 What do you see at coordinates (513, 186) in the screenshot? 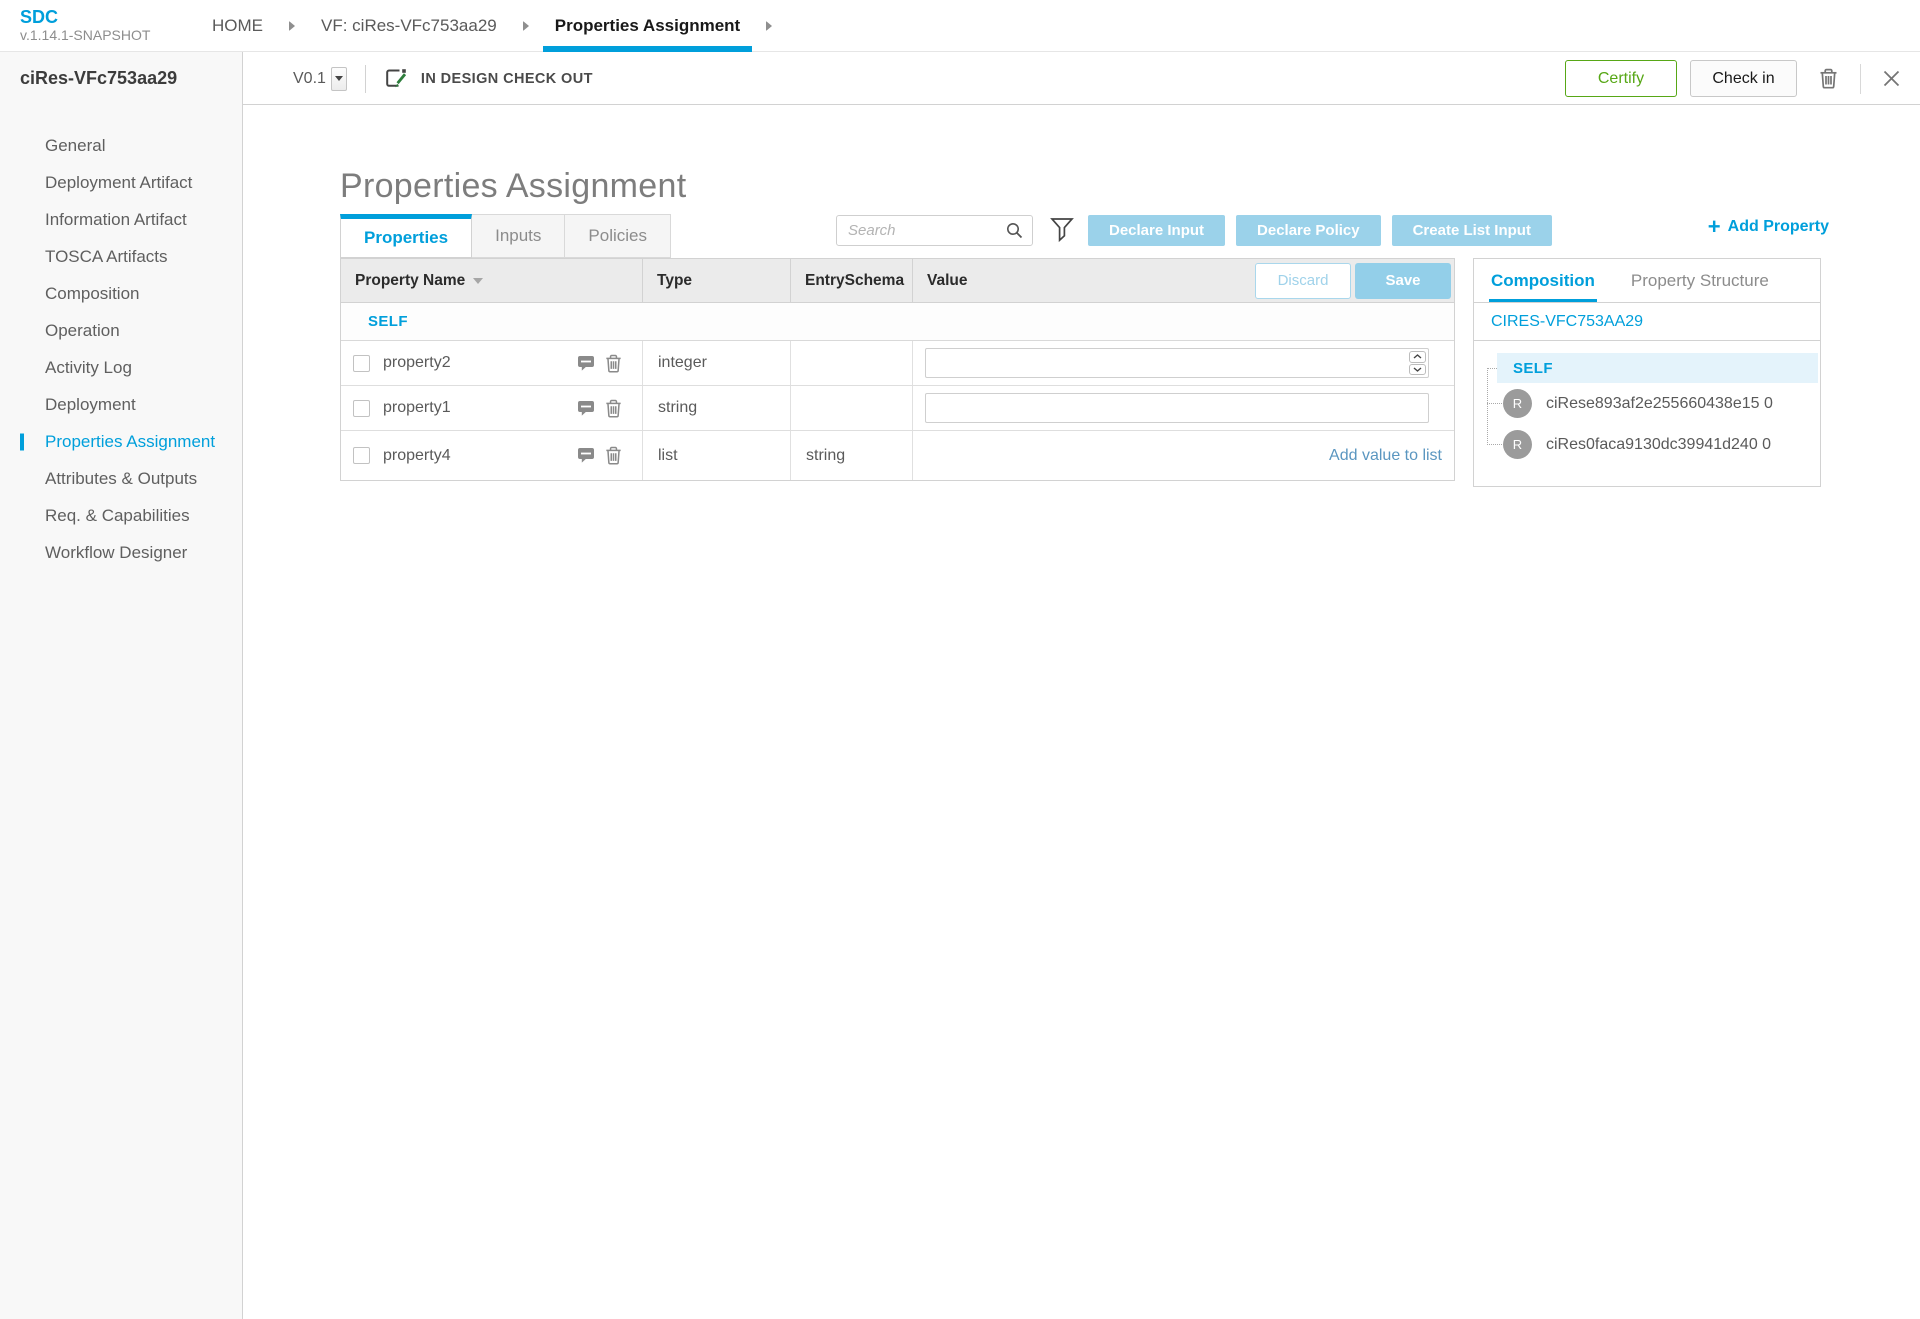
I see `page-title: Properties Assignment` at bounding box center [513, 186].